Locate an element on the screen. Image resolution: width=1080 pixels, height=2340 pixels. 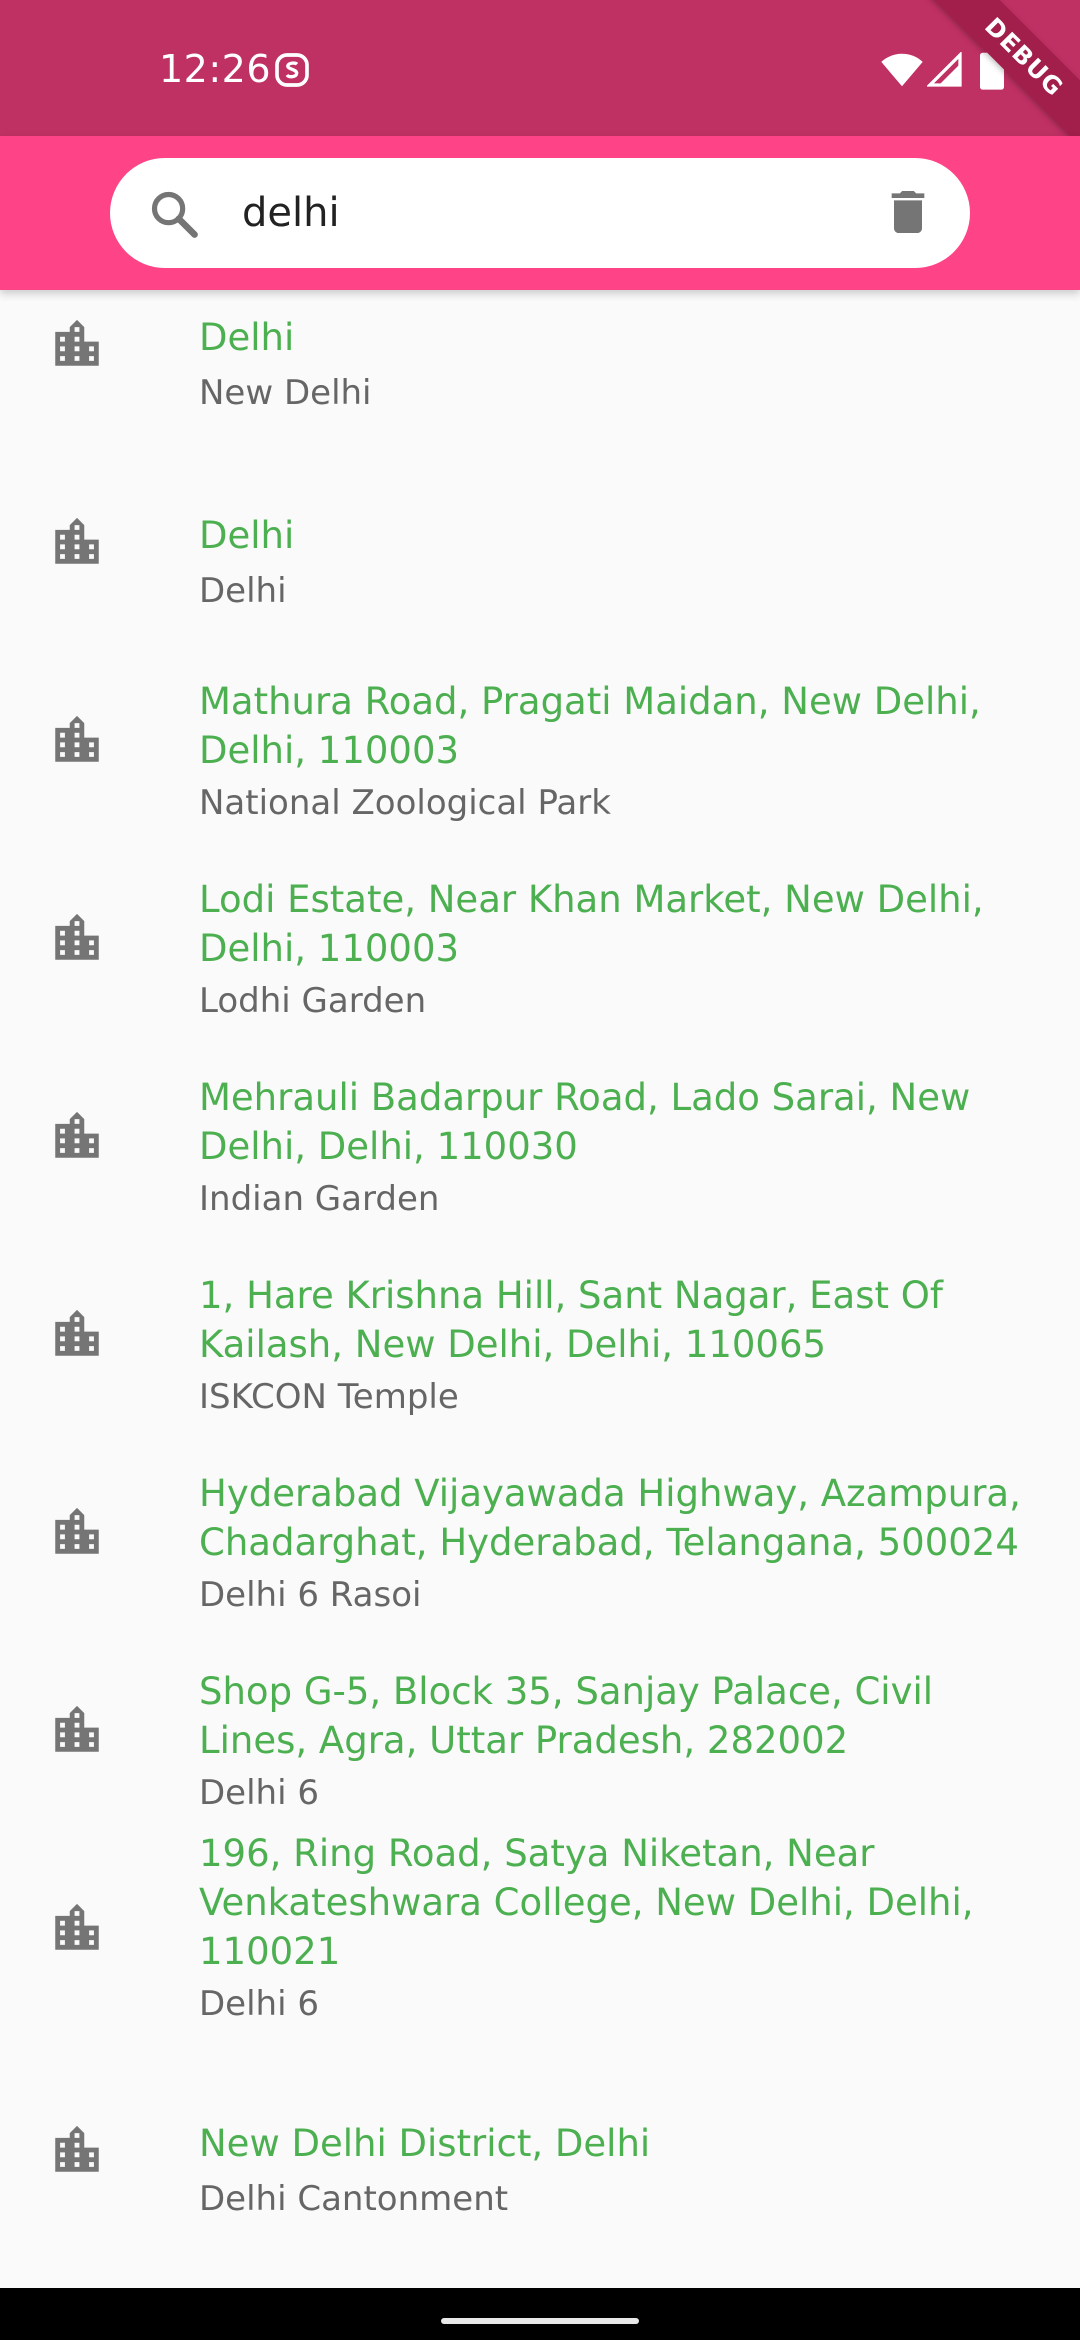
result-subtitle: Delhi Cantonment is located at coordinates (354, 2199).